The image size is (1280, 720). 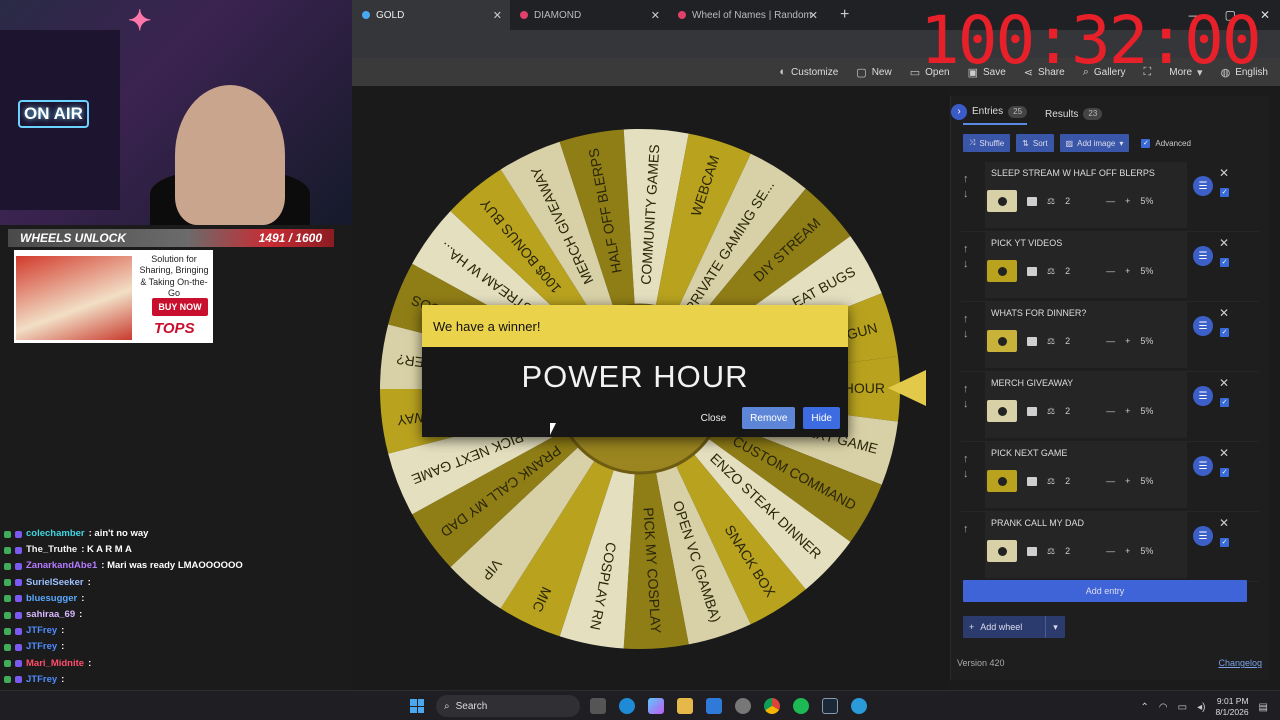 I want to click on remove-button: Remove, so click(x=769, y=418).